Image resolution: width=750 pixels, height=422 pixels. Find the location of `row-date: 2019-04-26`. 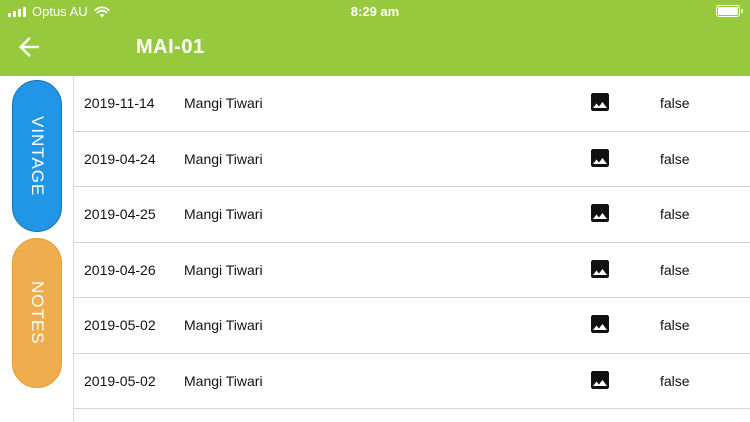

row-date: 2019-04-26 is located at coordinates (120, 269).